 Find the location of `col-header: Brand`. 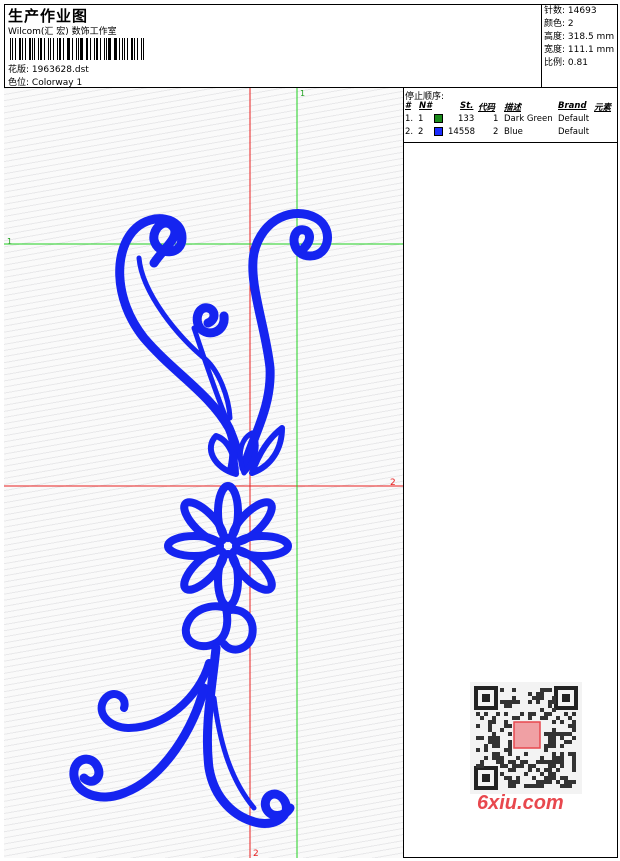

col-header: Brand is located at coordinates (572, 106).